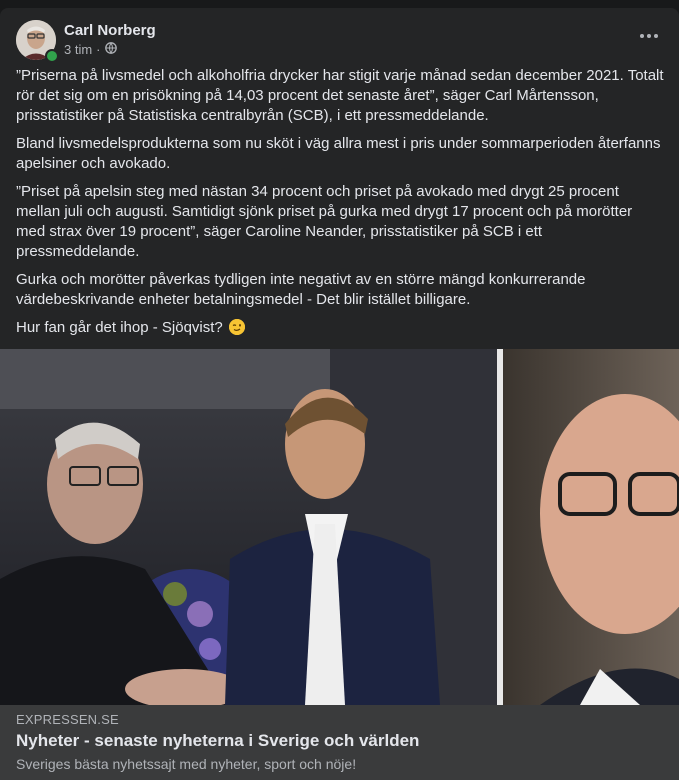  I want to click on post-last-line: Hur fan går det ihop - Sjöqvist?, so click(340, 328).